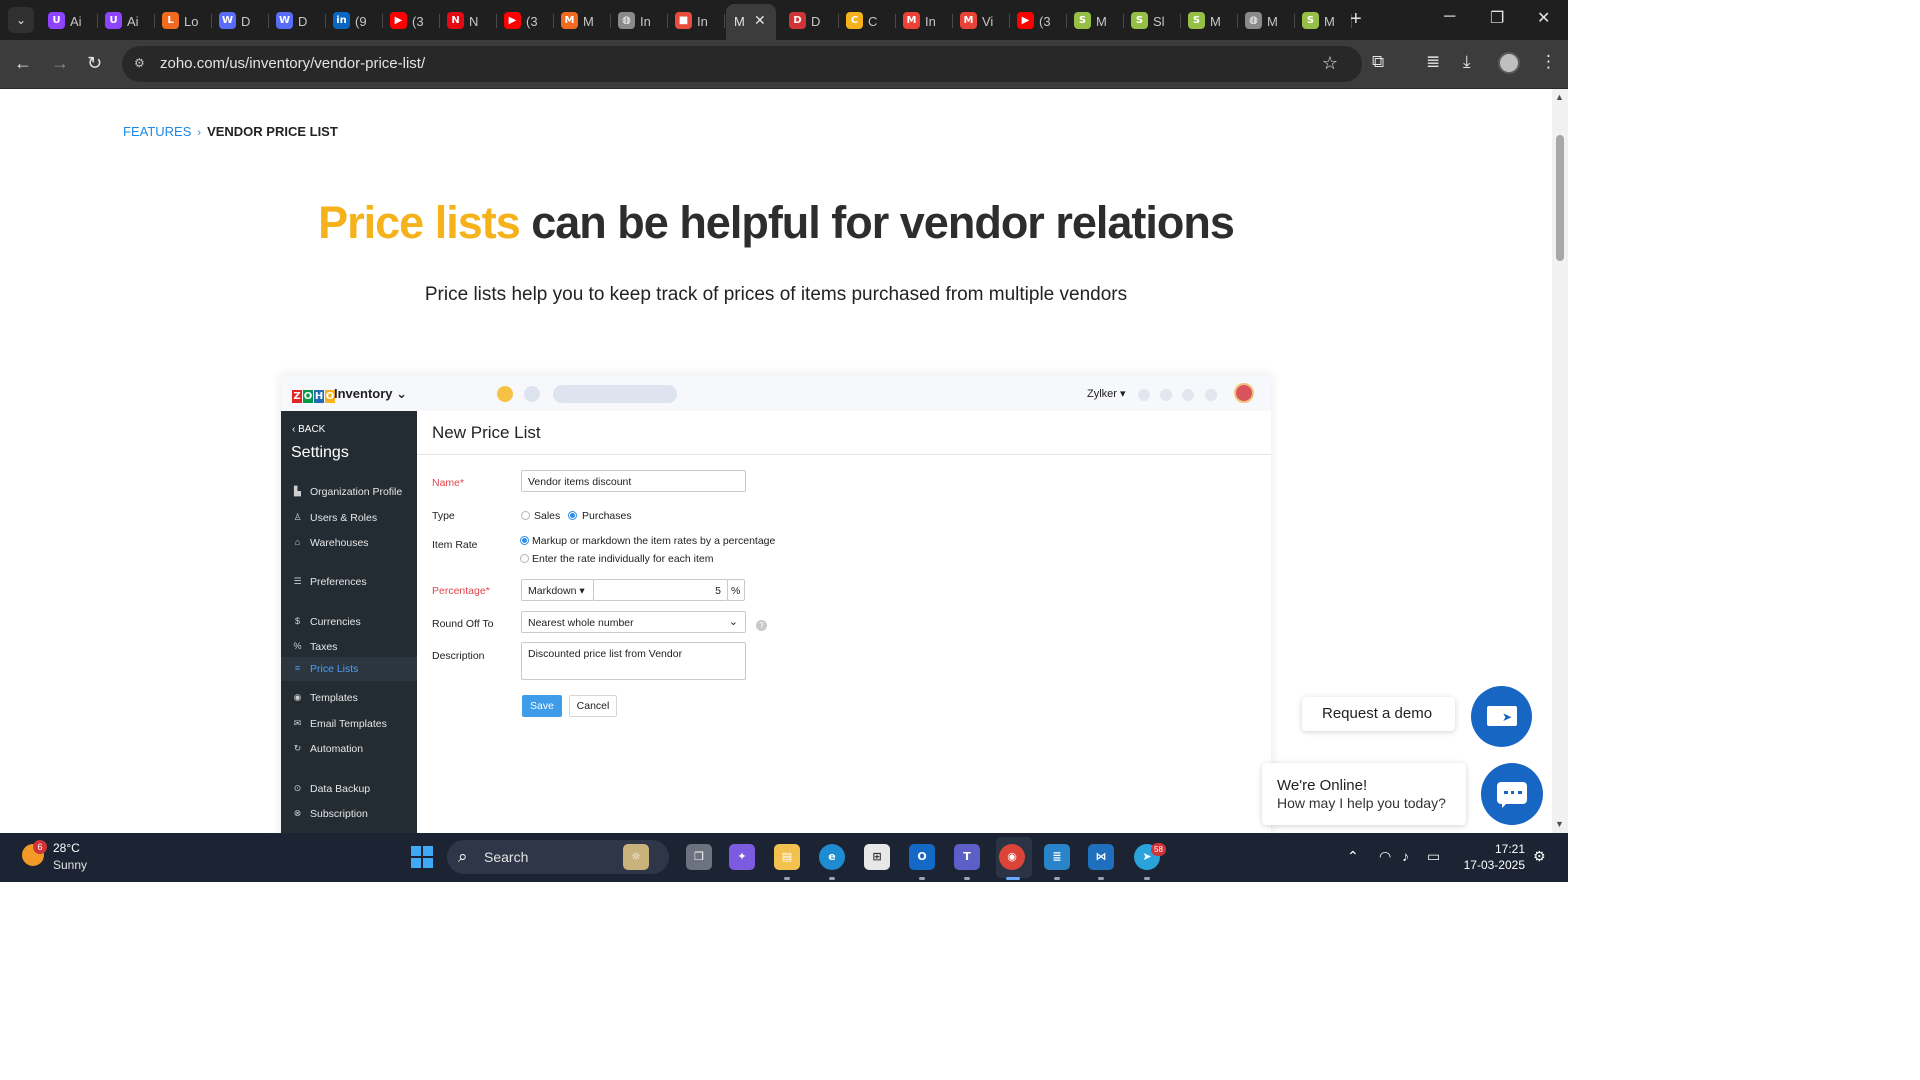 The width and height of the screenshot is (1920, 1080). What do you see at coordinates (922, 857) in the screenshot?
I see `outlook-icon: O` at bounding box center [922, 857].